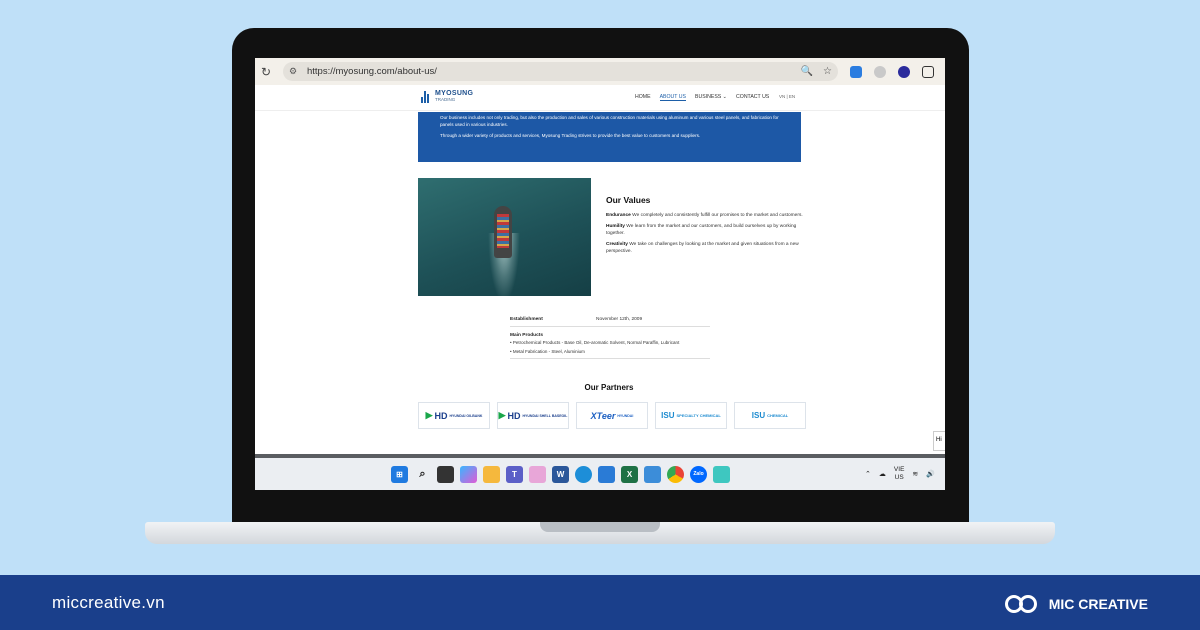  What do you see at coordinates (266, 72) in the screenshot?
I see `reload-icon: ↻` at bounding box center [266, 72].